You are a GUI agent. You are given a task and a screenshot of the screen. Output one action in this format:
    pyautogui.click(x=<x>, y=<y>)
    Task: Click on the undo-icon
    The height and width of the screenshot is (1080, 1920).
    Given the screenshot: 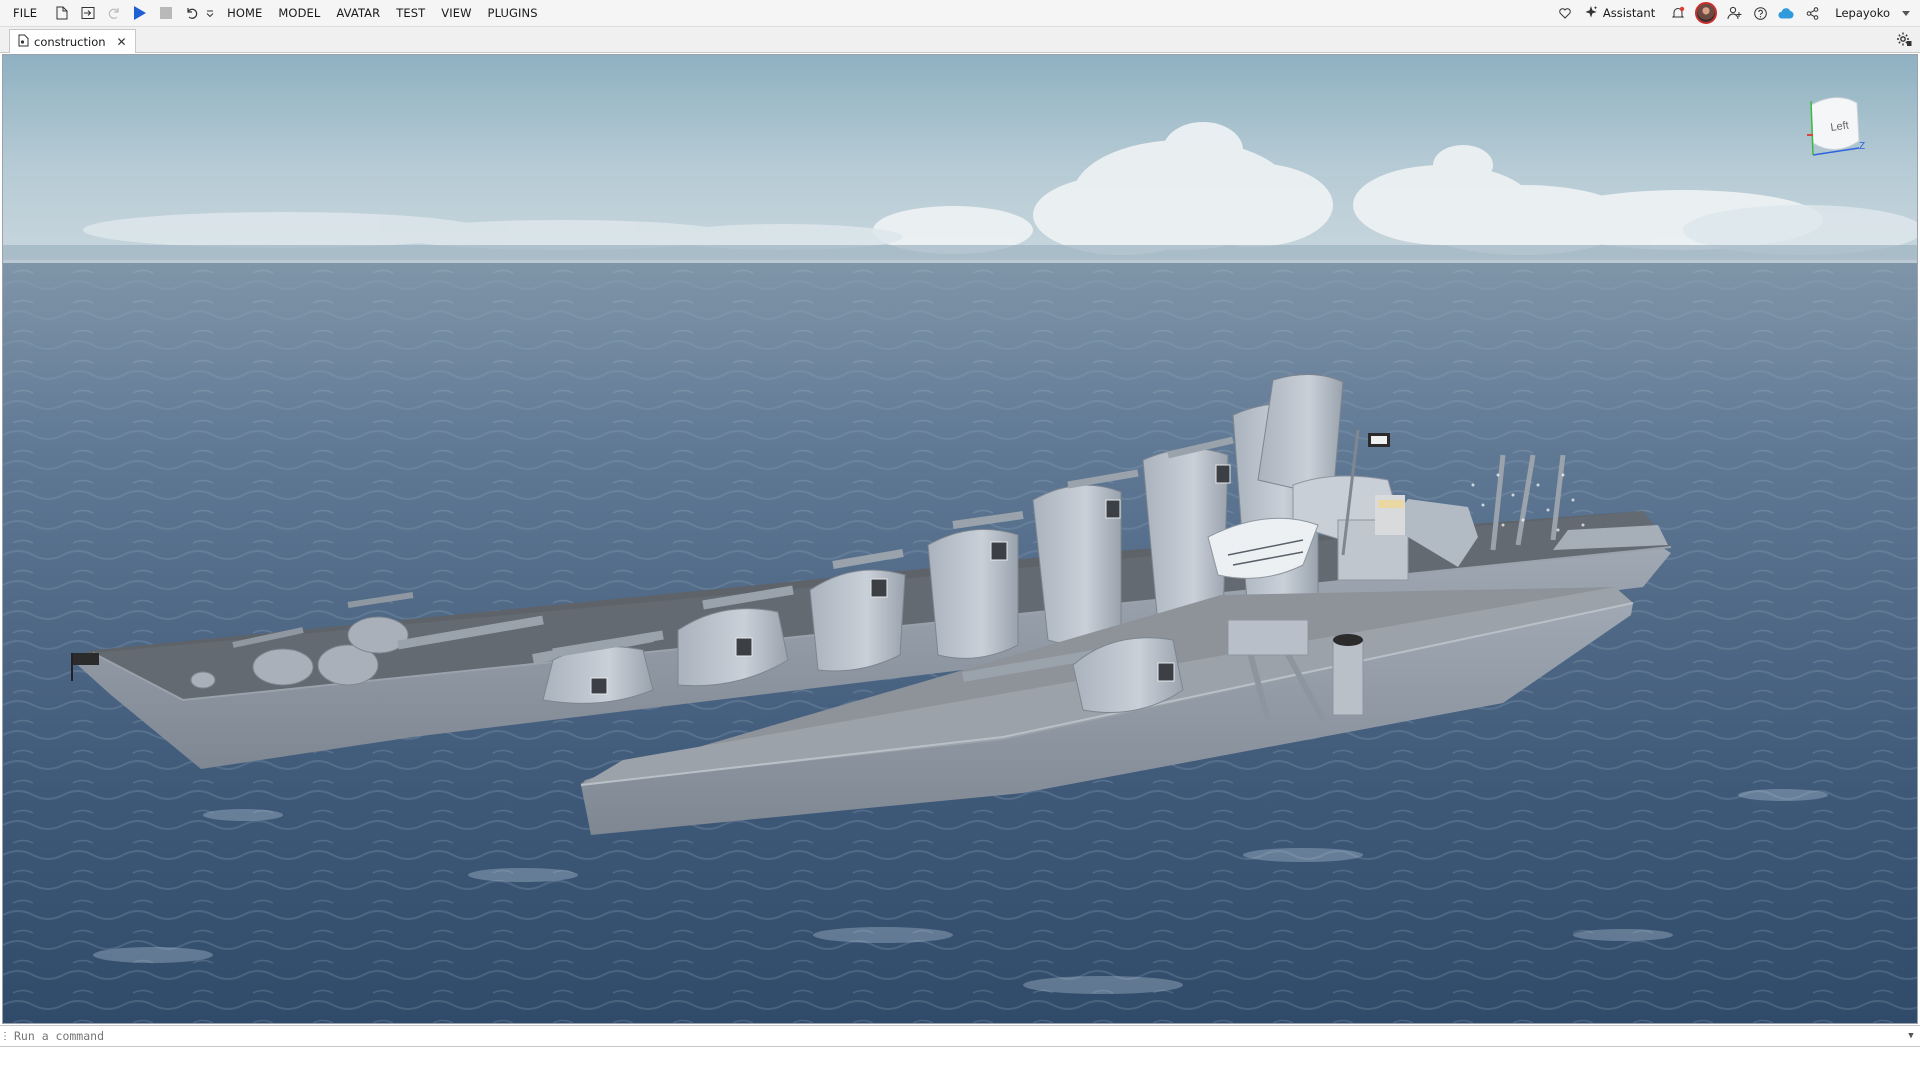 What is the action you would take?
    pyautogui.click(x=192, y=13)
    